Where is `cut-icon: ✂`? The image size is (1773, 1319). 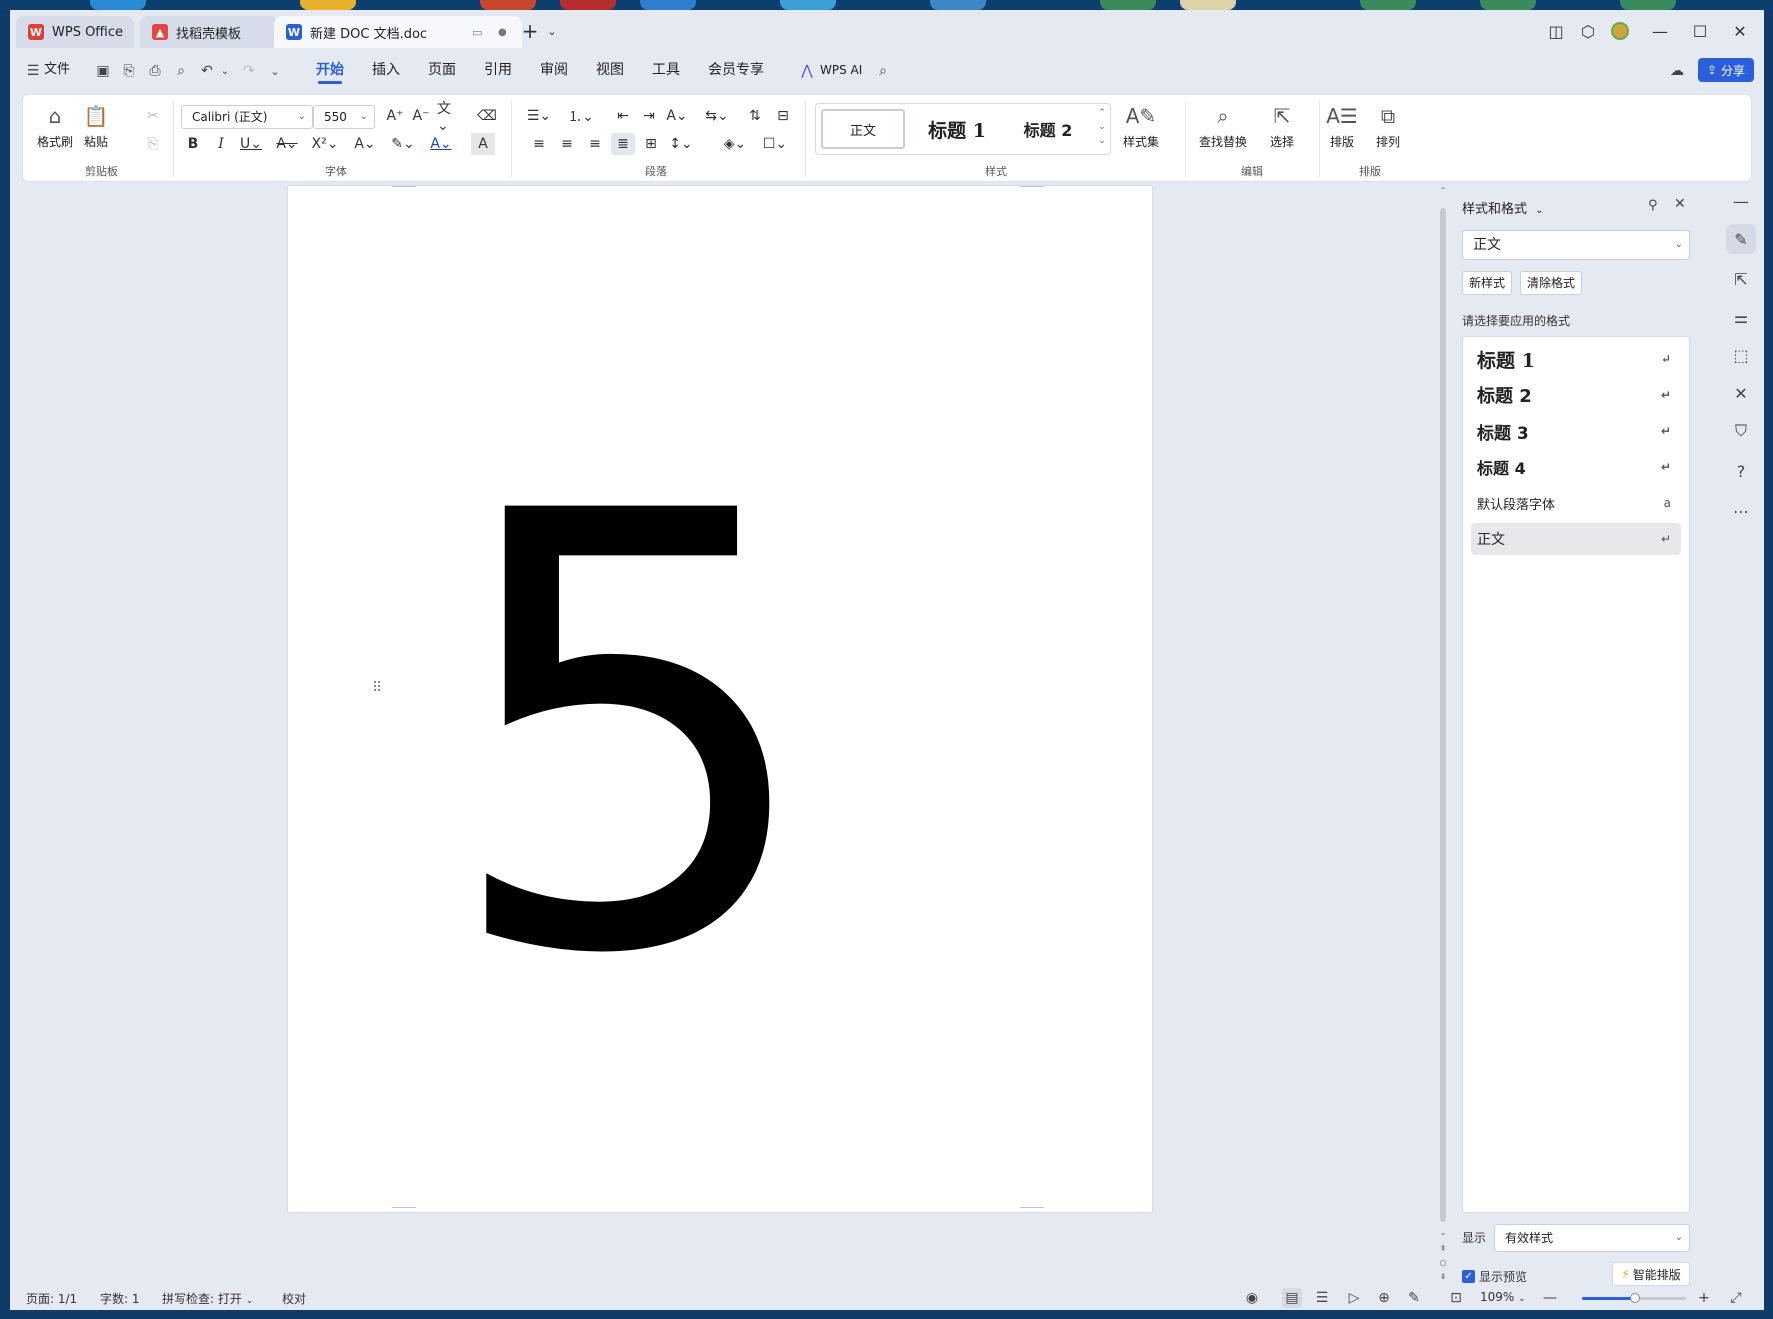
cut-icon: ✂ is located at coordinates (153, 116).